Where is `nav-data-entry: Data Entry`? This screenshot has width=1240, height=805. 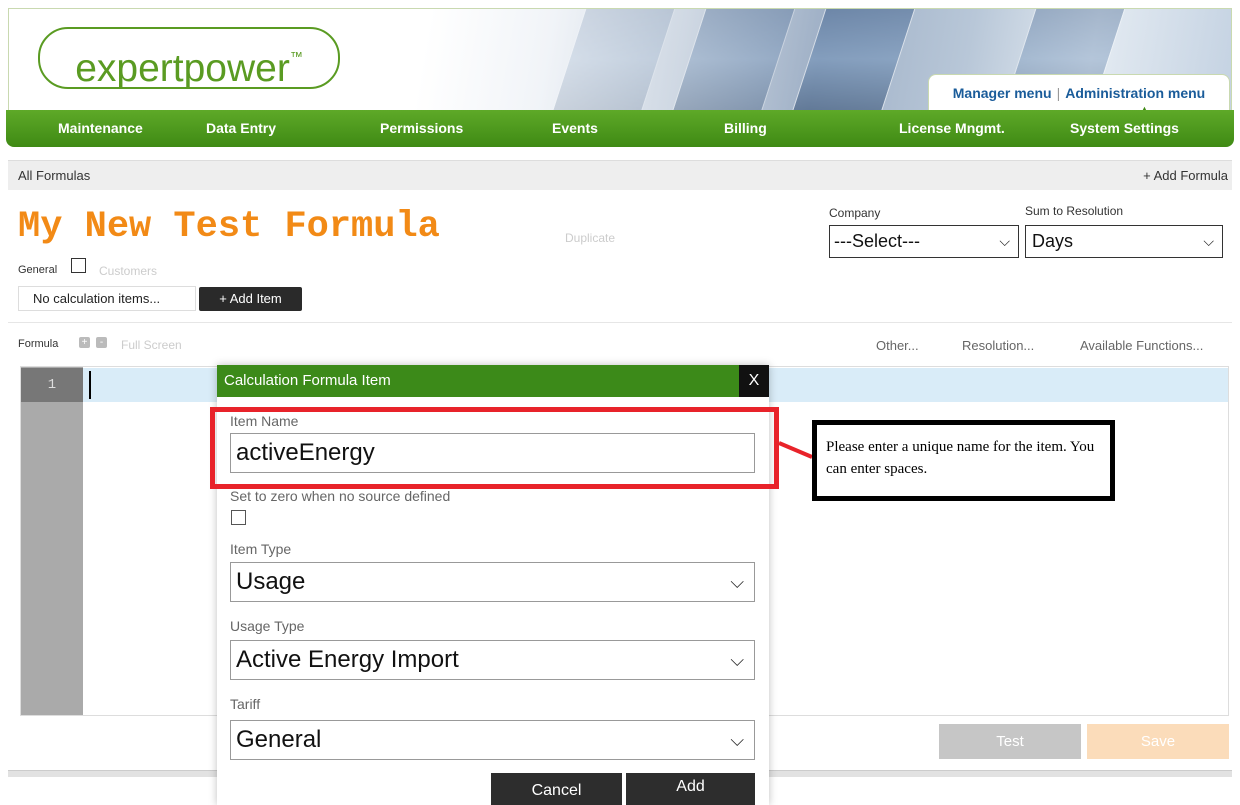
nav-data-entry: Data Entry is located at coordinates (241, 128).